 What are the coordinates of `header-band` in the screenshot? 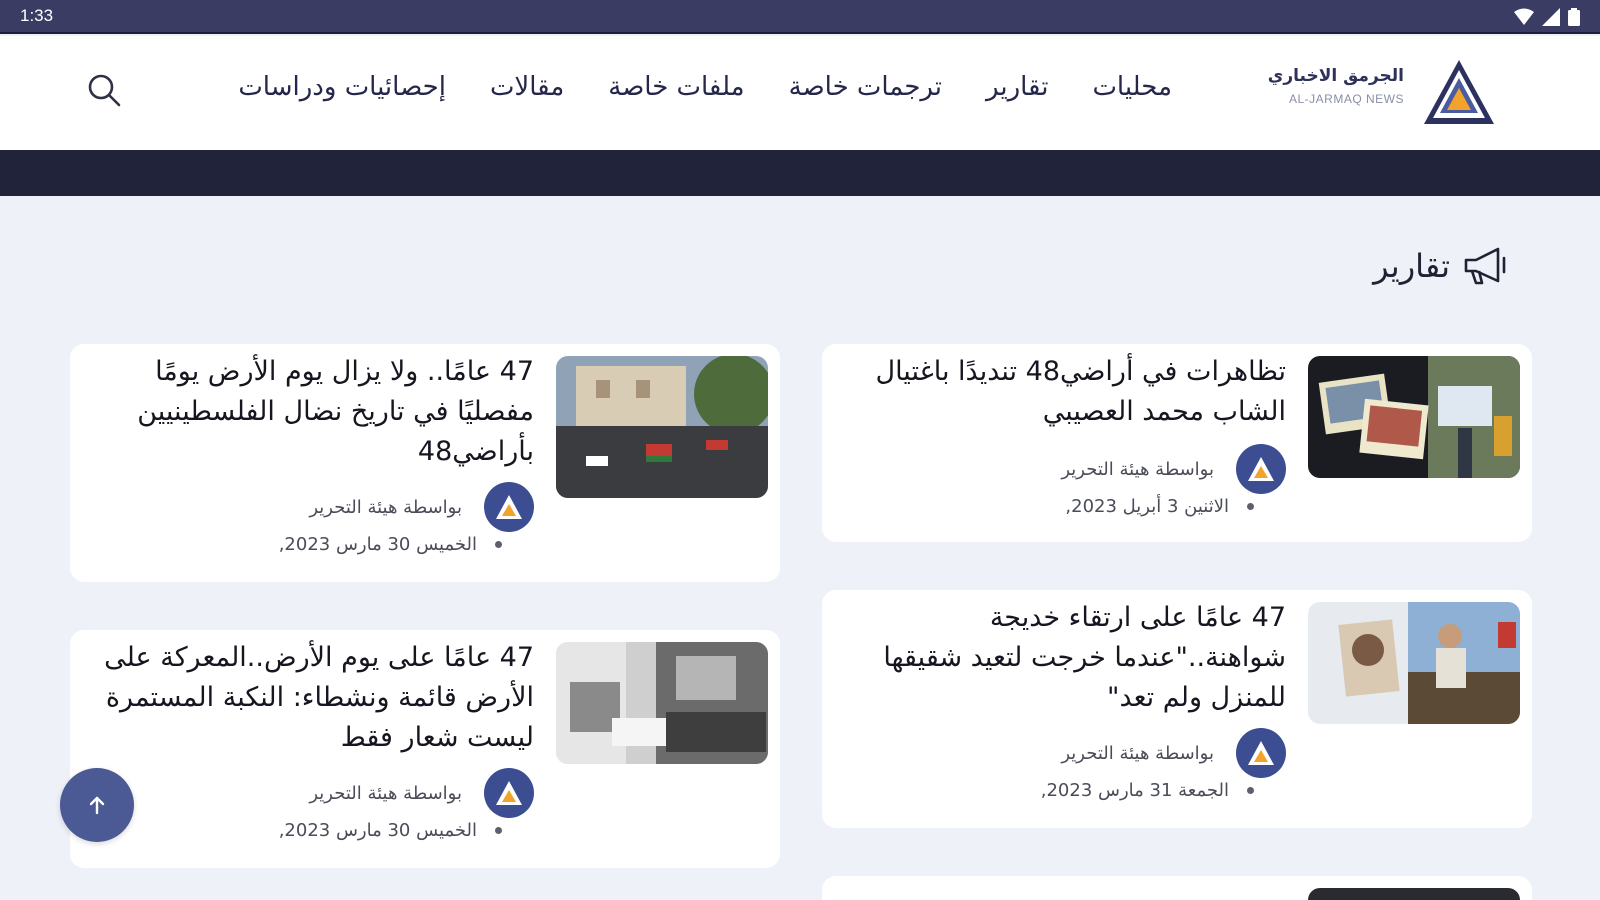 It's located at (800, 173).